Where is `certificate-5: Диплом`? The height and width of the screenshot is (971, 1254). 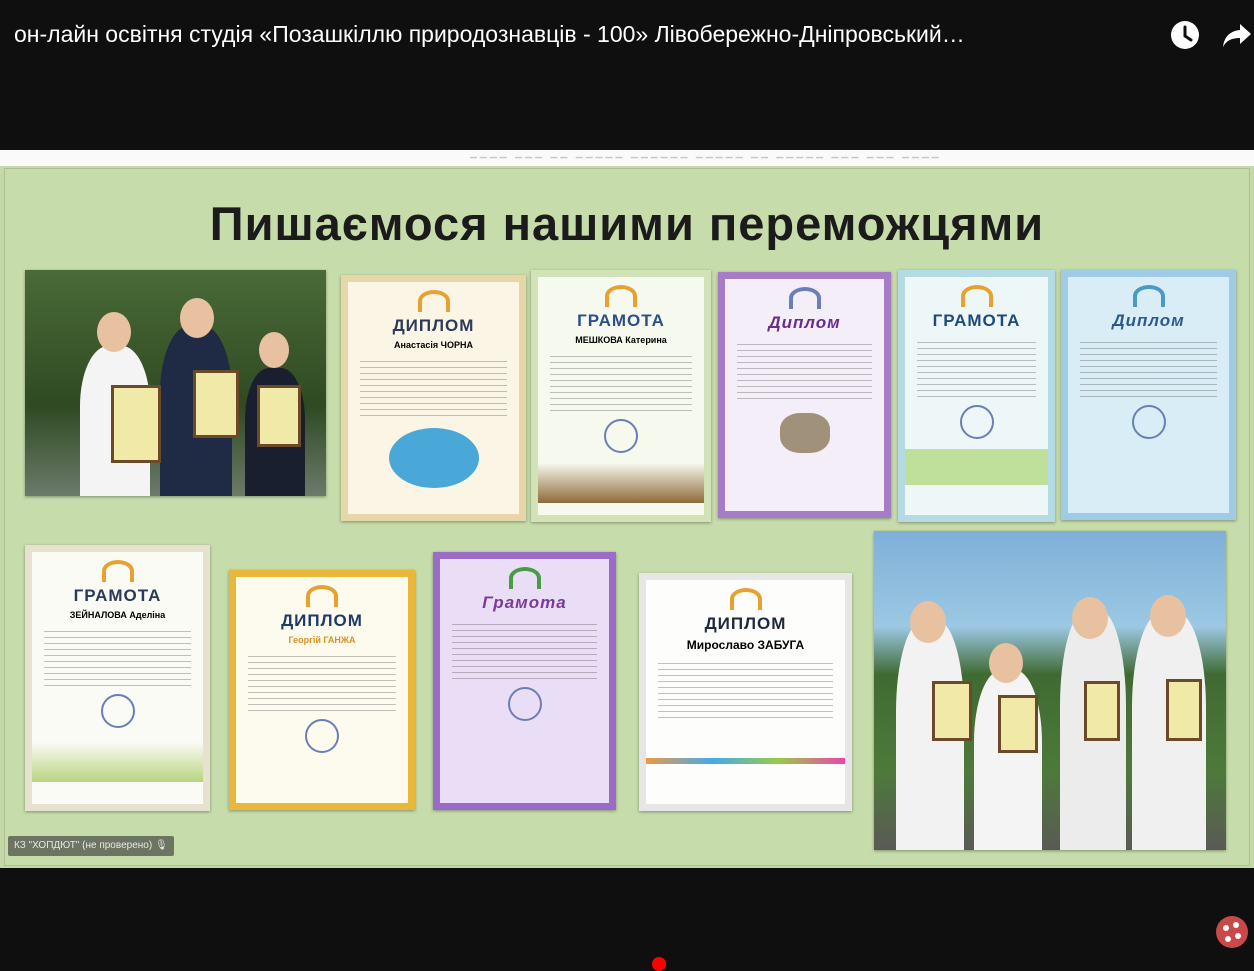
certificate-5: Диплом is located at coordinates (1148, 395).